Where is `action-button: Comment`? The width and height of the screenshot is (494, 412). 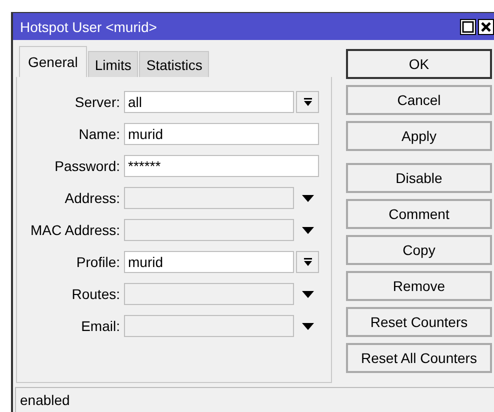
action-button: Comment is located at coordinates (419, 214).